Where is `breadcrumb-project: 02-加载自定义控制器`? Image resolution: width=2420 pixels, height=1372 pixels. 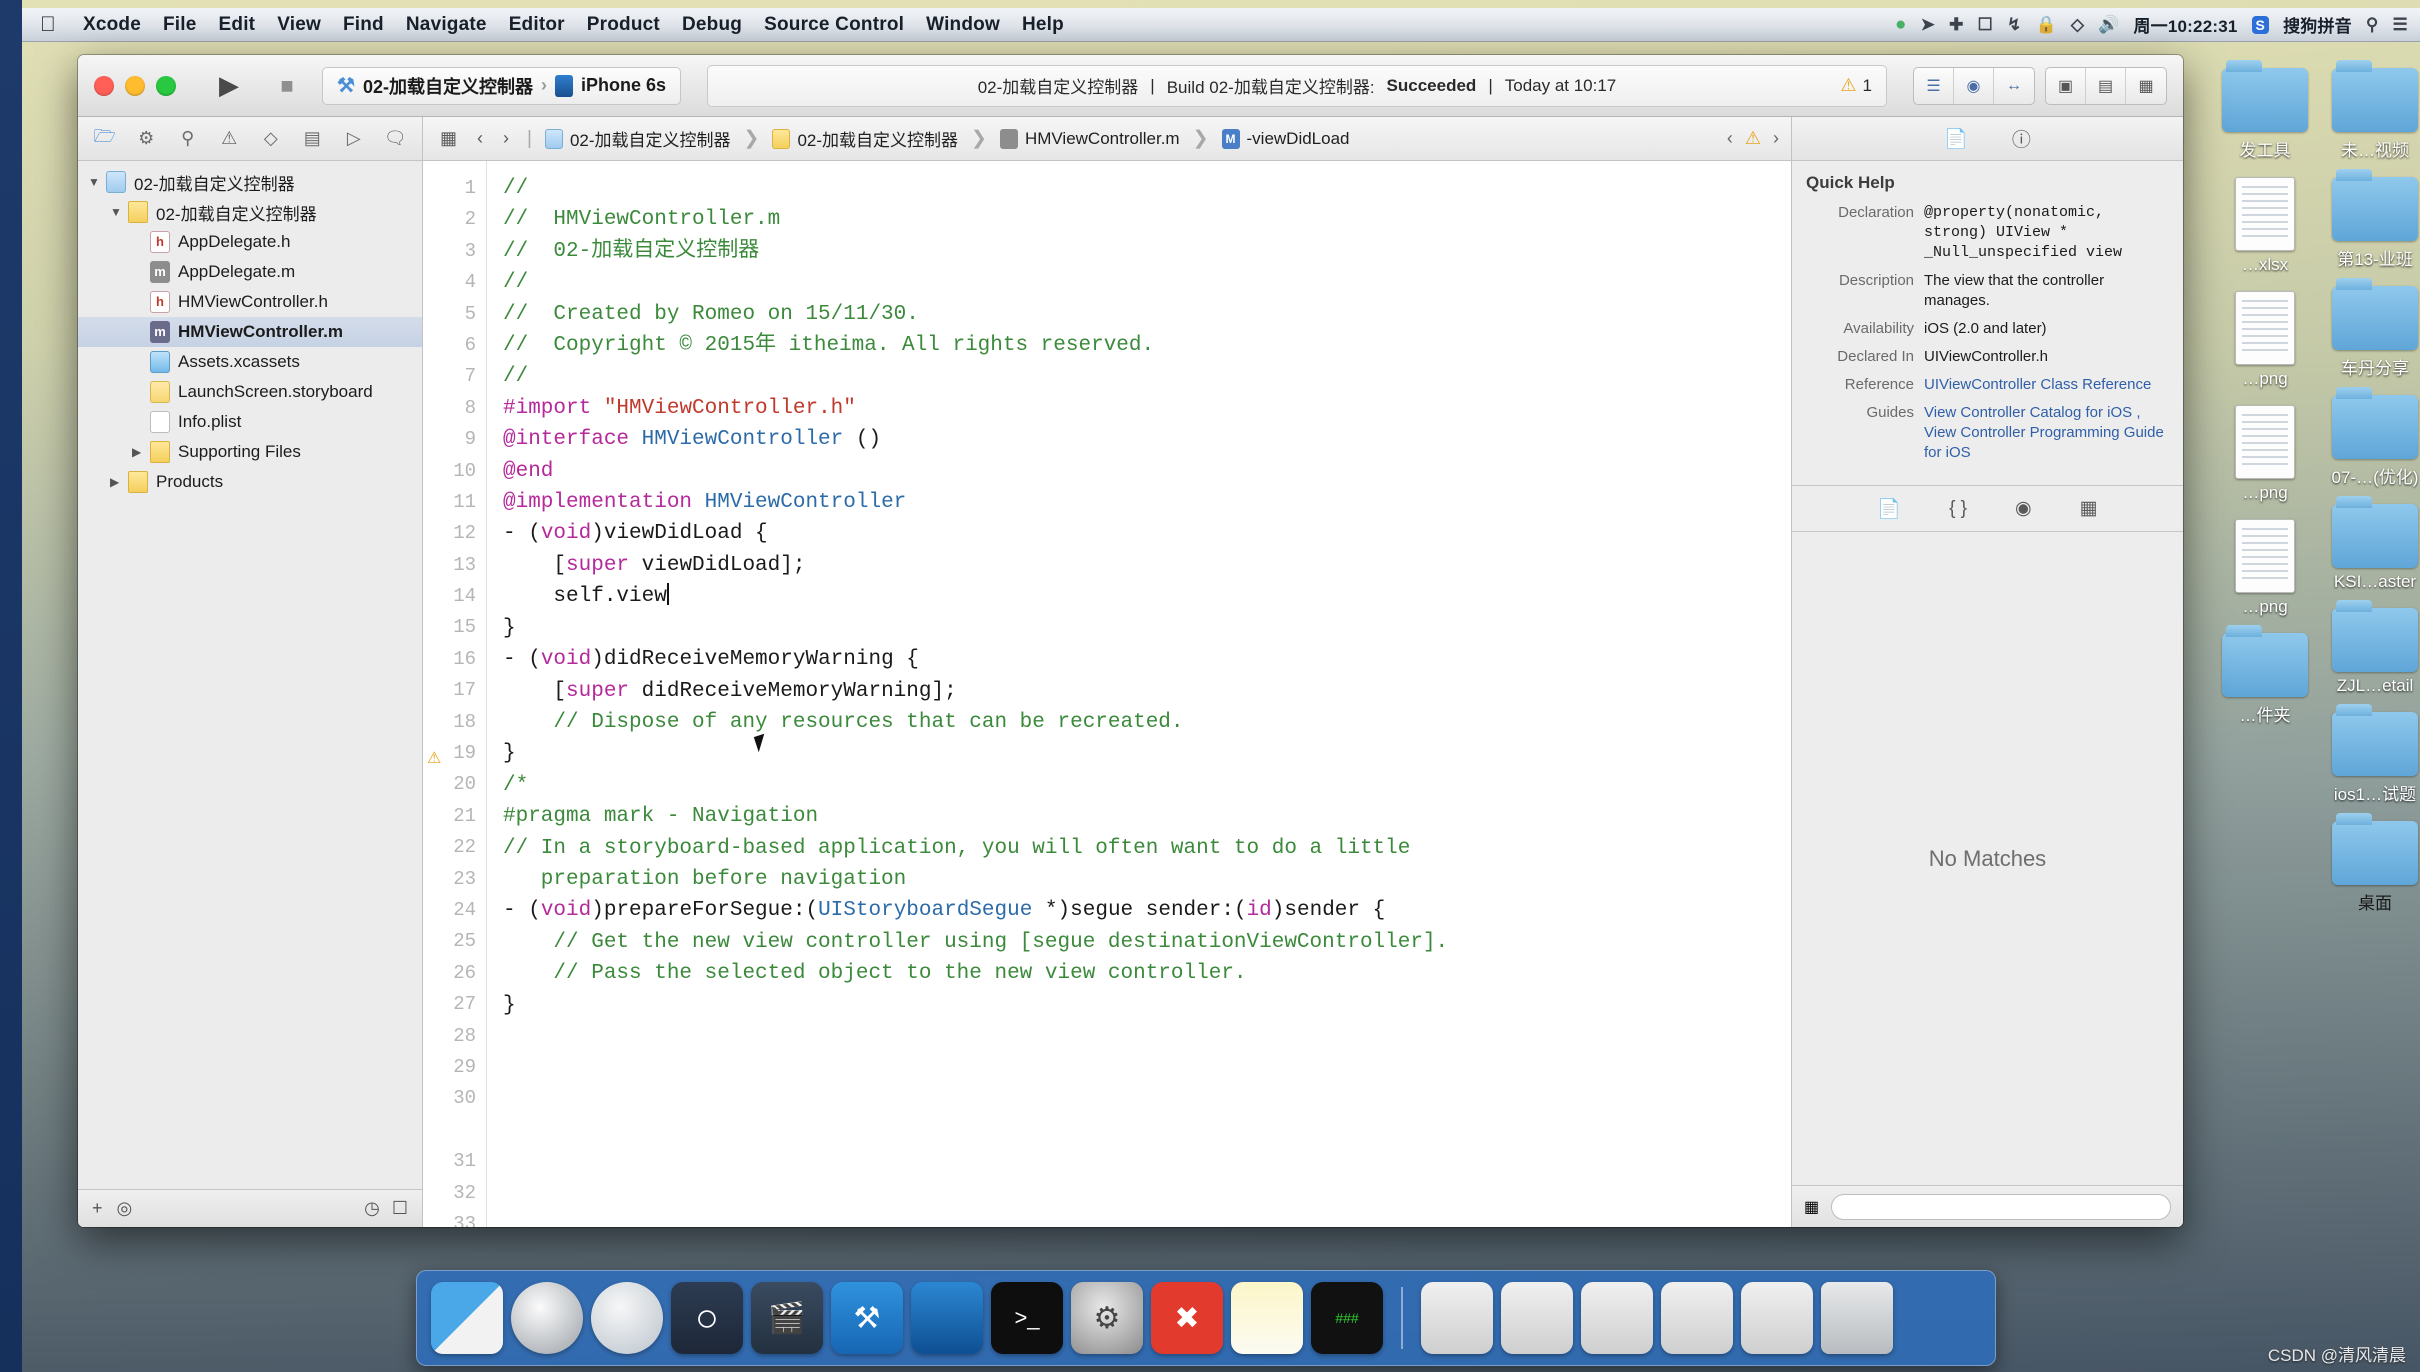 breadcrumb-project: 02-加载自定义控制器 is located at coordinates (637, 138).